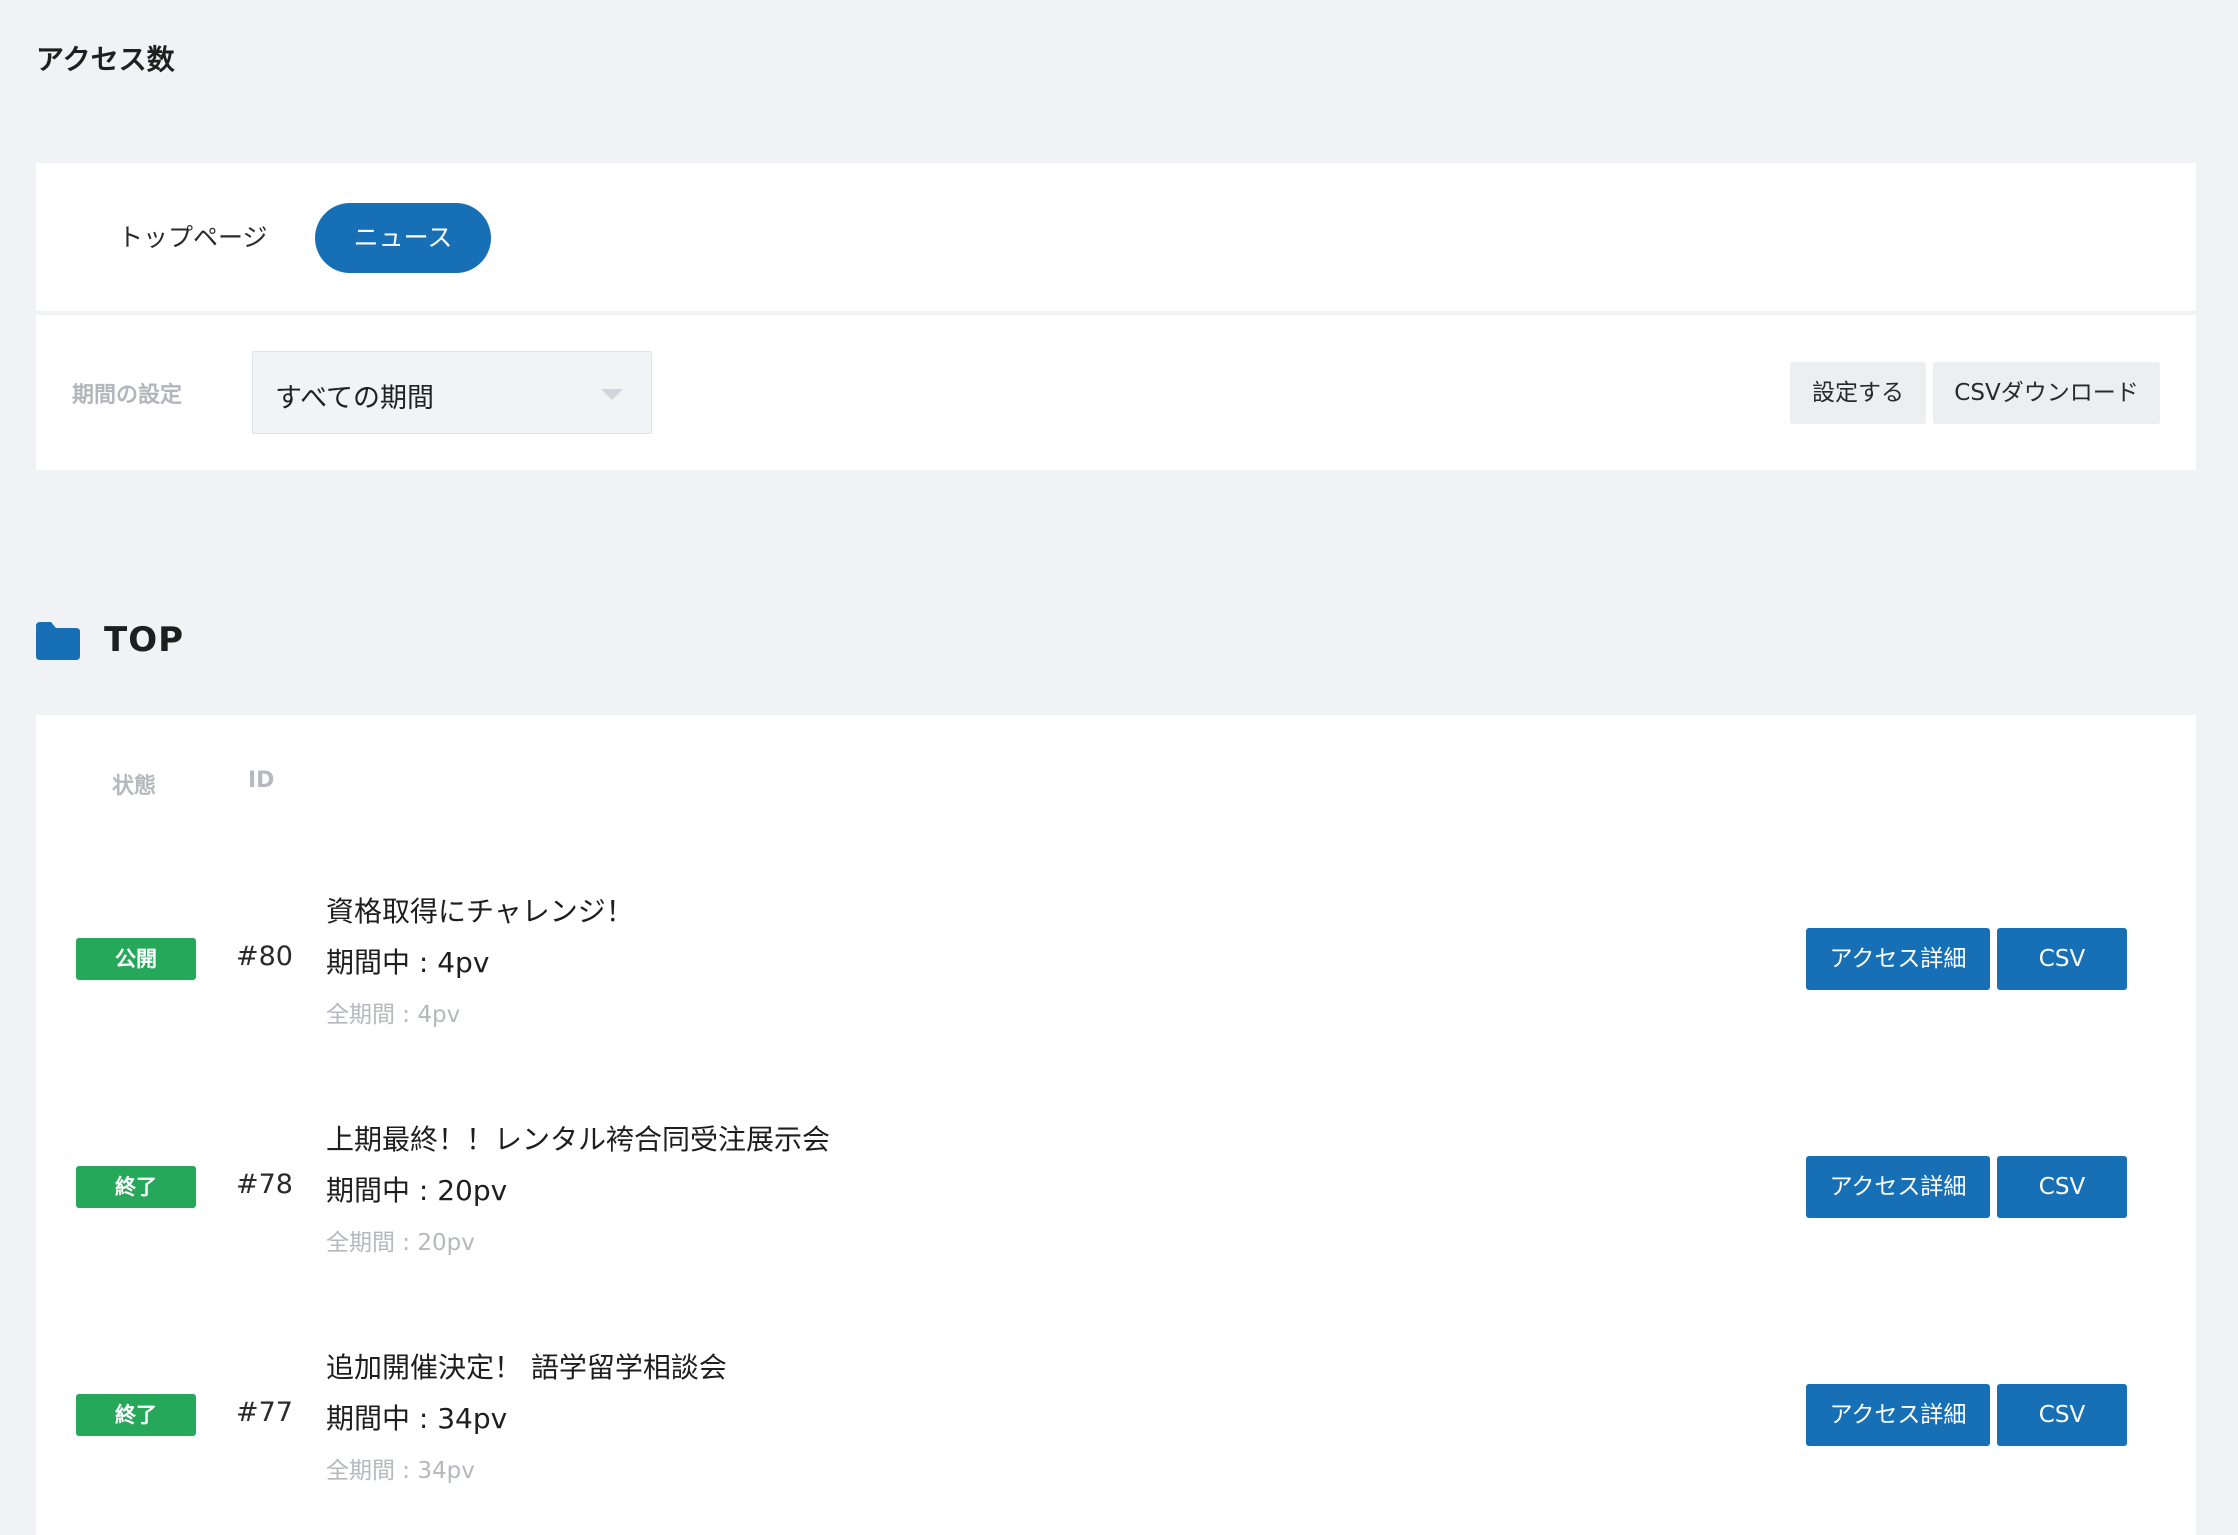 This screenshot has width=2238, height=1535. Describe the element at coordinates (105, 59) in the screenshot. I see `page-title: アクセス数` at that location.